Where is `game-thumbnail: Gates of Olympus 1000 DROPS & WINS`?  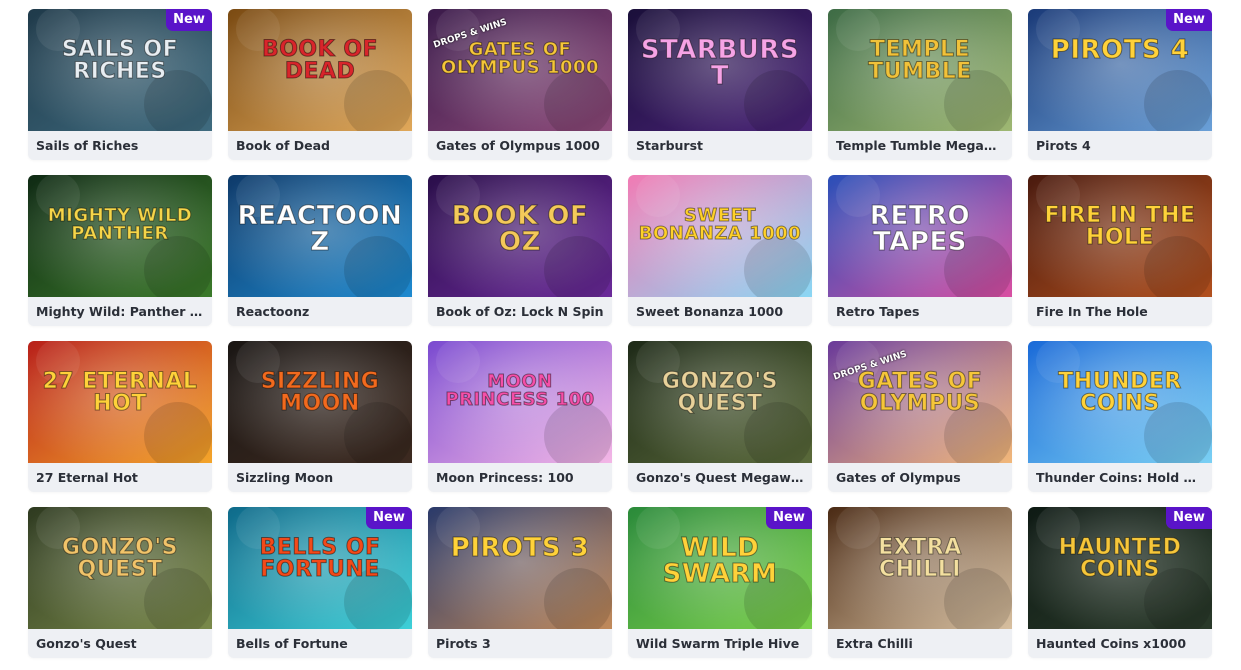
game-thumbnail: Gates of Olympus 1000 DROPS & WINS is located at coordinates (520, 70).